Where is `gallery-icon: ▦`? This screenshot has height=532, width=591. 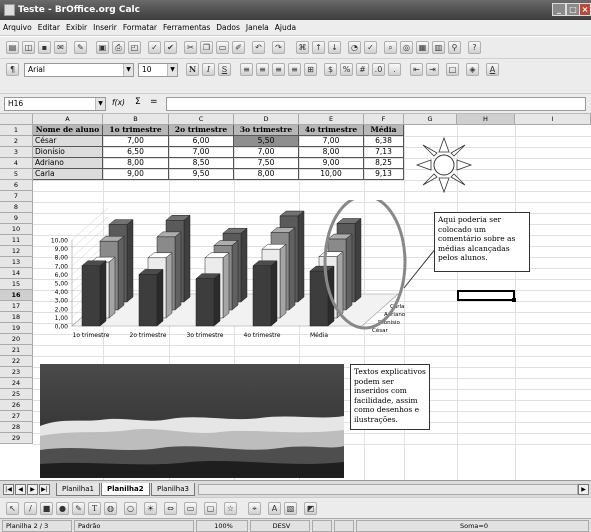 gallery-icon: ▦ is located at coordinates (422, 47).